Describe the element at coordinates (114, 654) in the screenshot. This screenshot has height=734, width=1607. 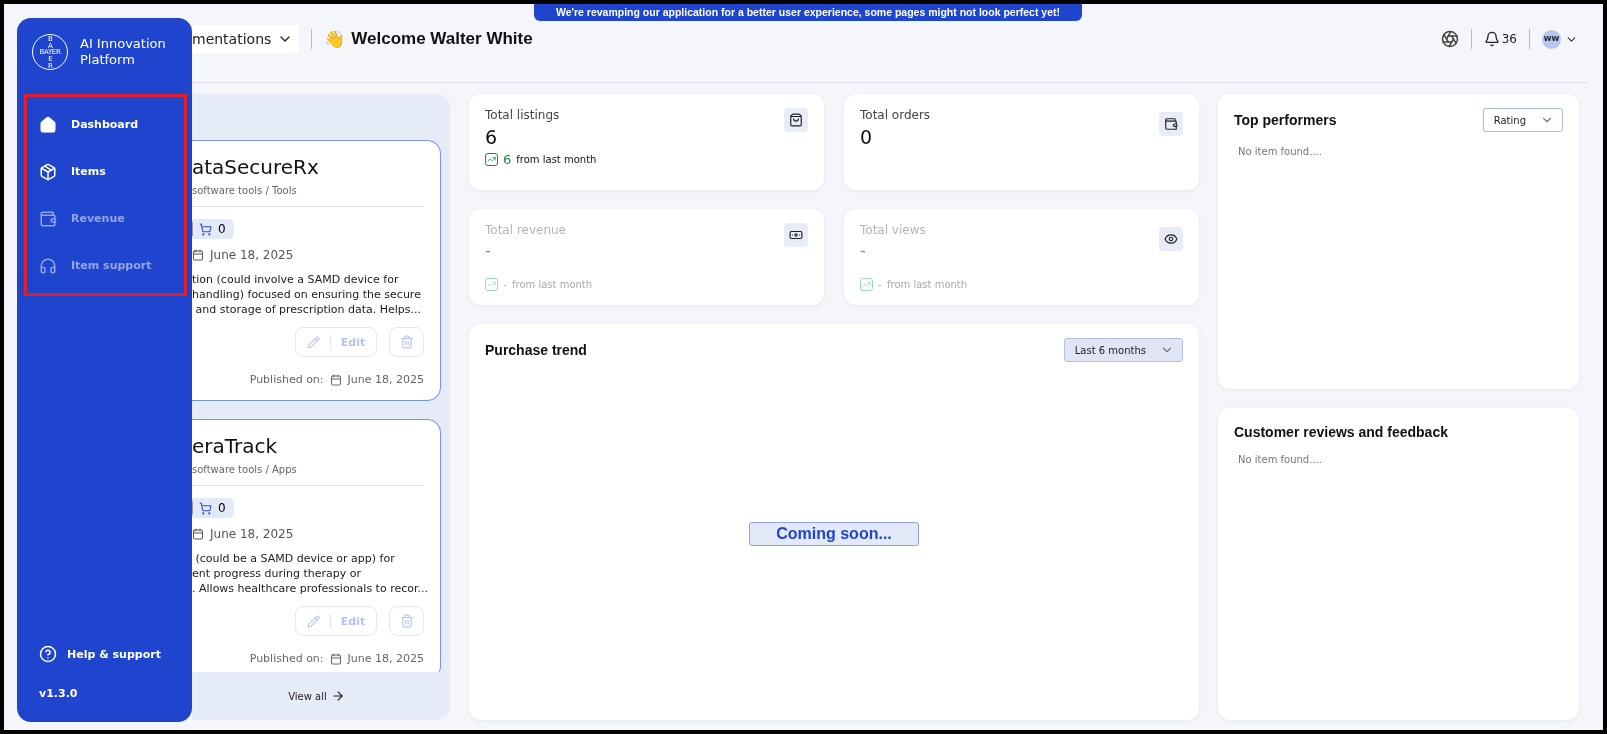
I see `help-link: Help & support` at that location.